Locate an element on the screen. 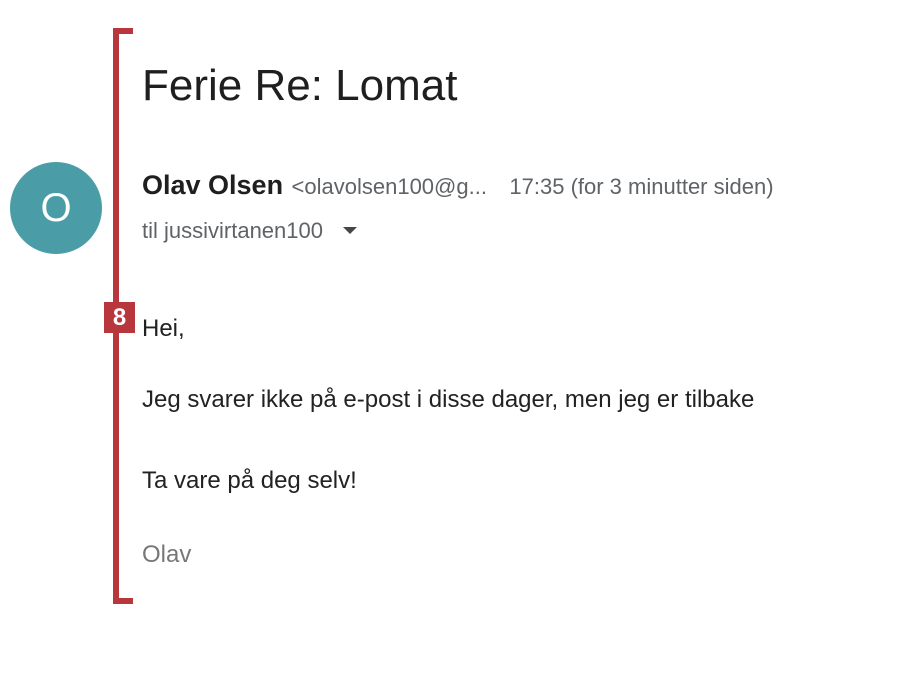 The image size is (920, 678). email-timestamp: 17:35 (for 3 minutter siden) is located at coordinates (641, 186).